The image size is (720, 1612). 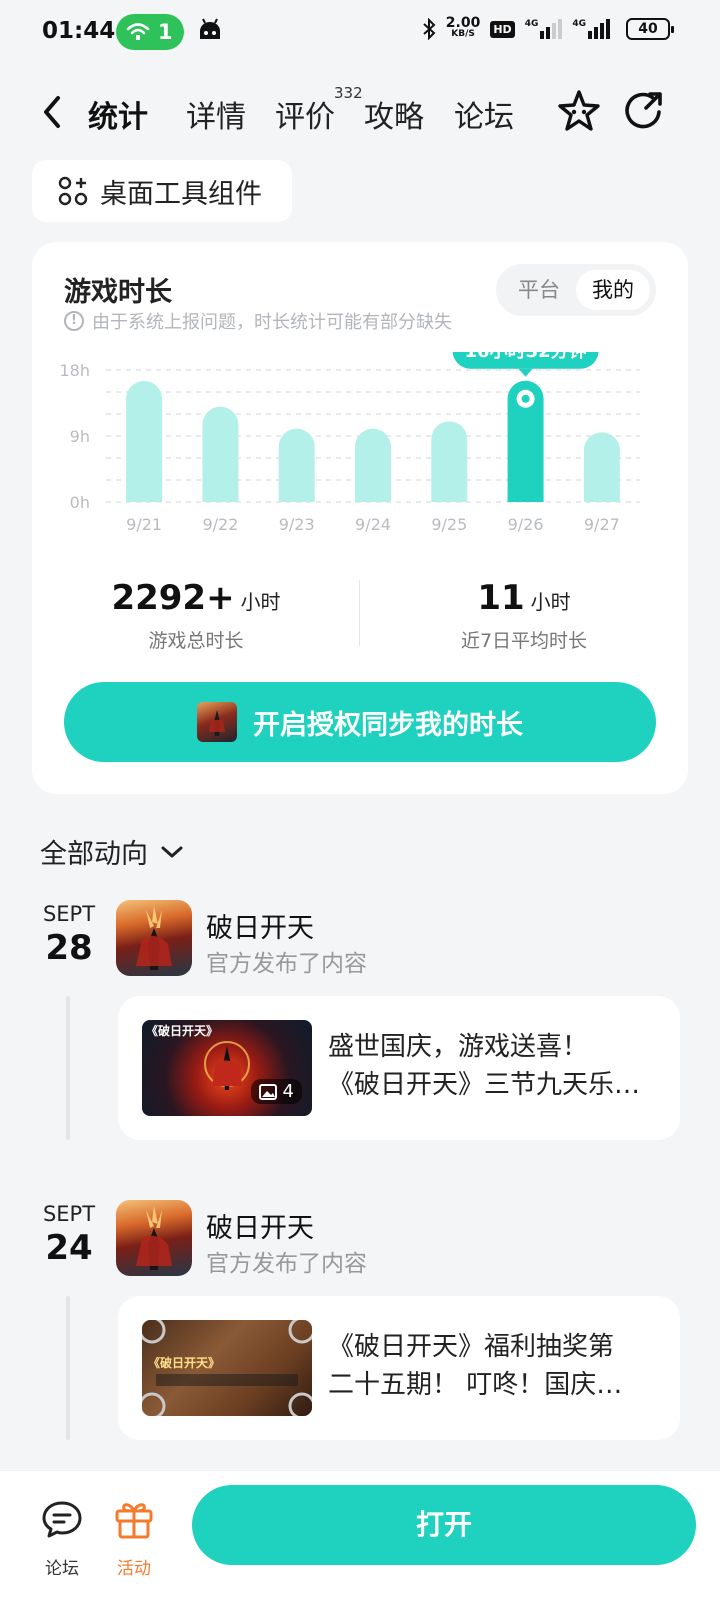 I want to click on info-icon: !, so click(x=74, y=321).